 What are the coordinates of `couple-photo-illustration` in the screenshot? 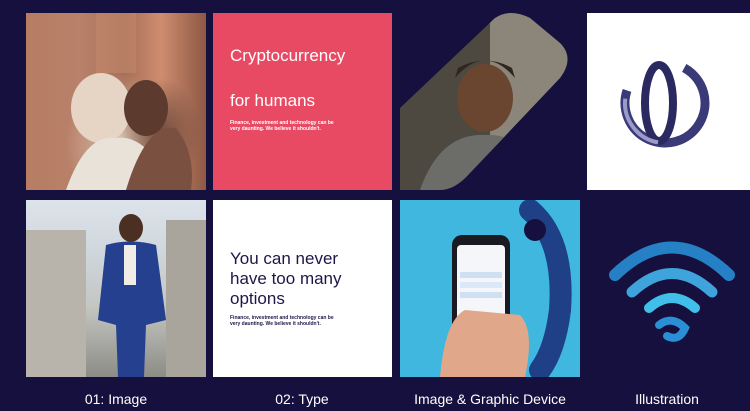 It's located at (129, 101).